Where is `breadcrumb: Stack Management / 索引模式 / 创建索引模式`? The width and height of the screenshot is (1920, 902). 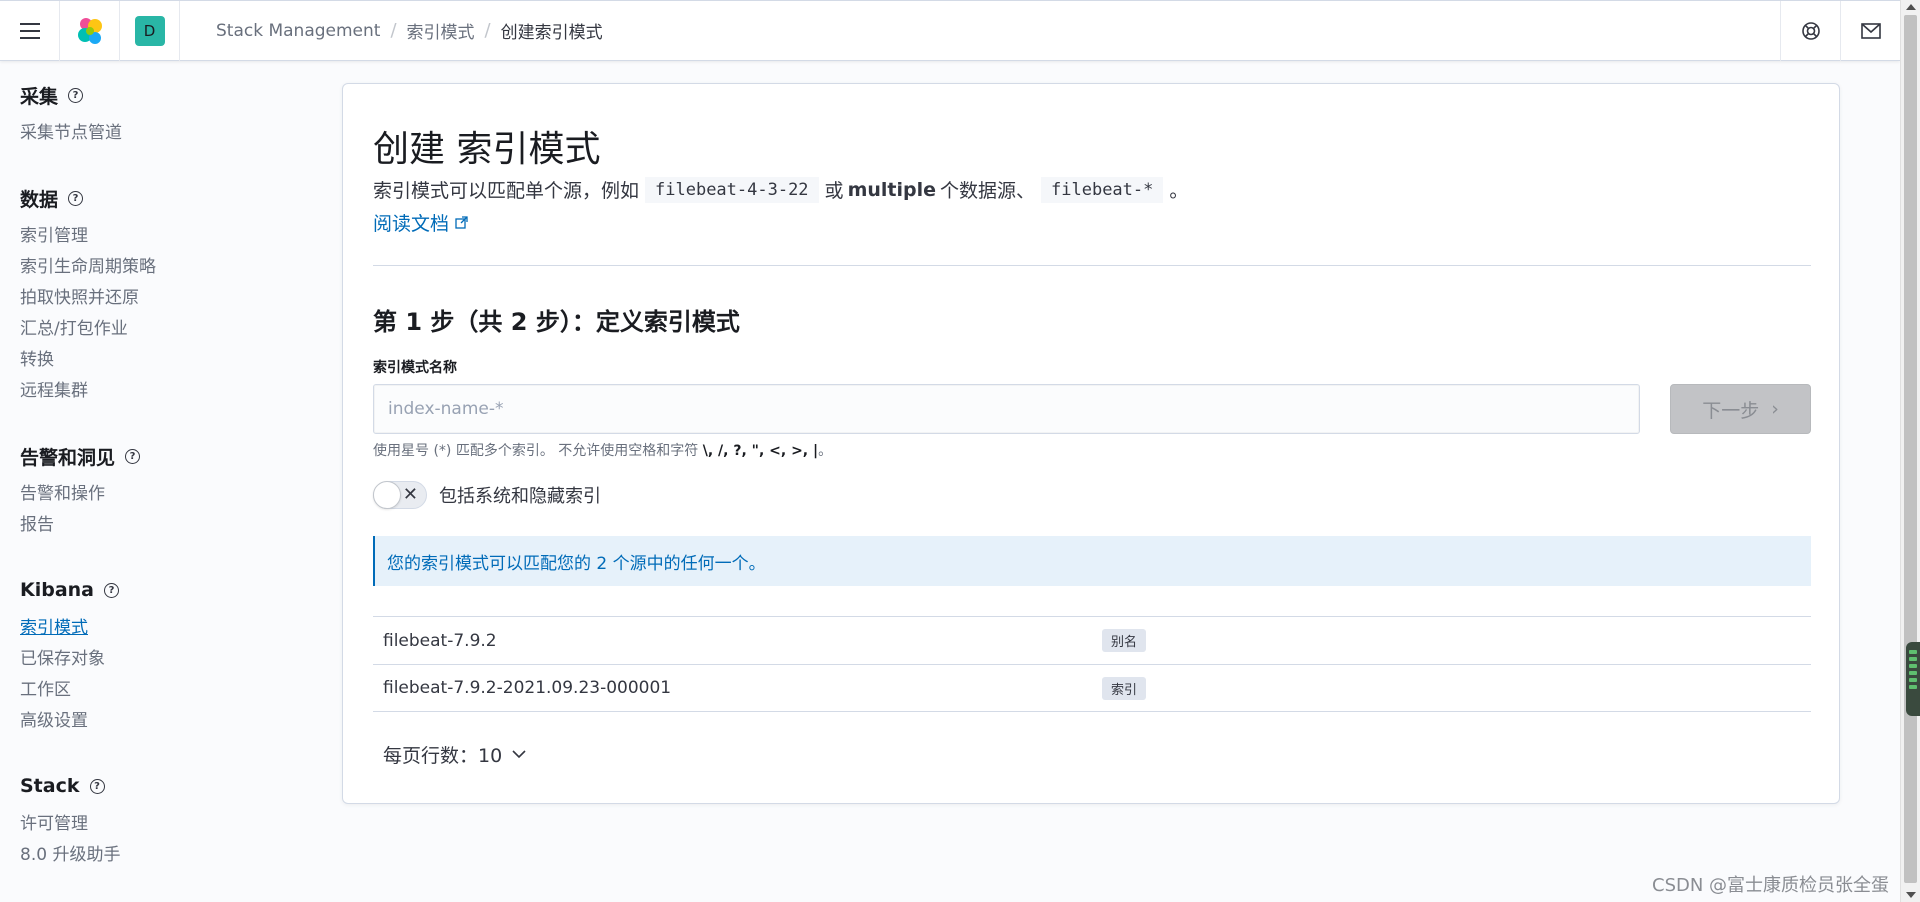 breadcrumb: Stack Management / 索引模式 / 创建索引模式 is located at coordinates (409, 30).